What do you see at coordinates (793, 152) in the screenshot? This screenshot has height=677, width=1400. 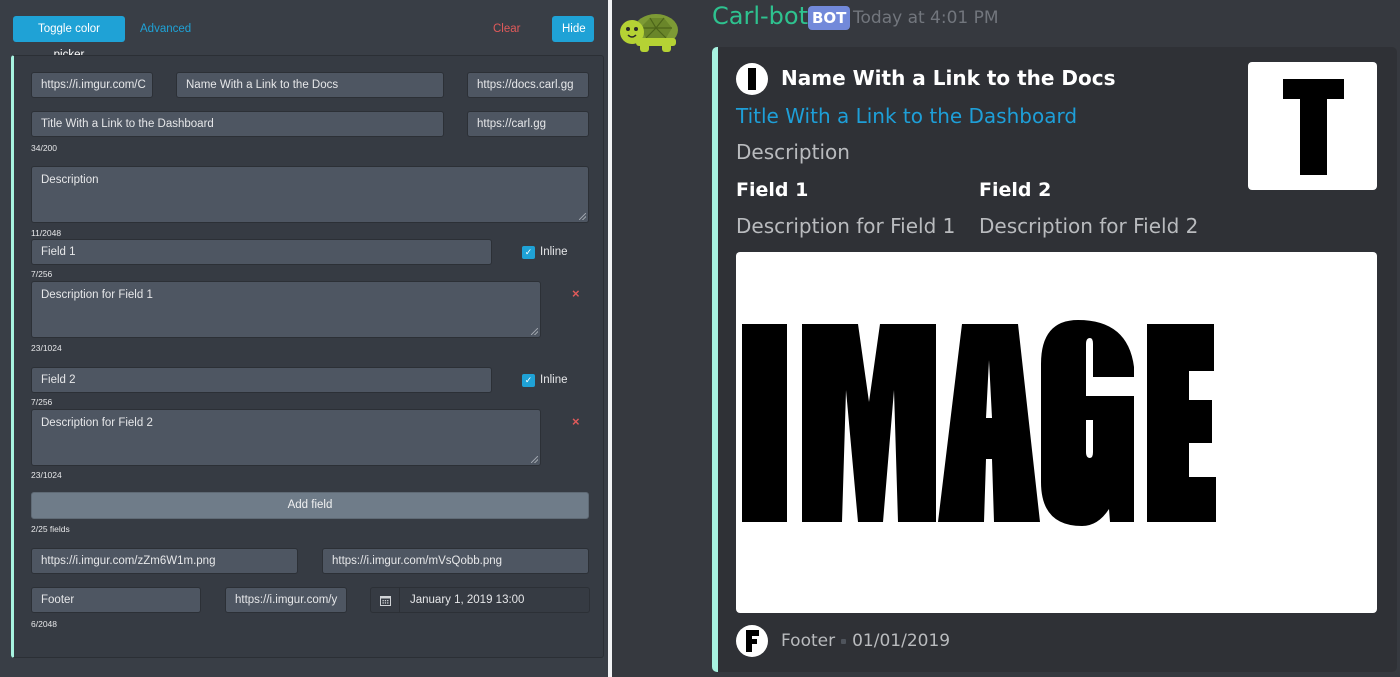 I see `embed-description: Description` at bounding box center [793, 152].